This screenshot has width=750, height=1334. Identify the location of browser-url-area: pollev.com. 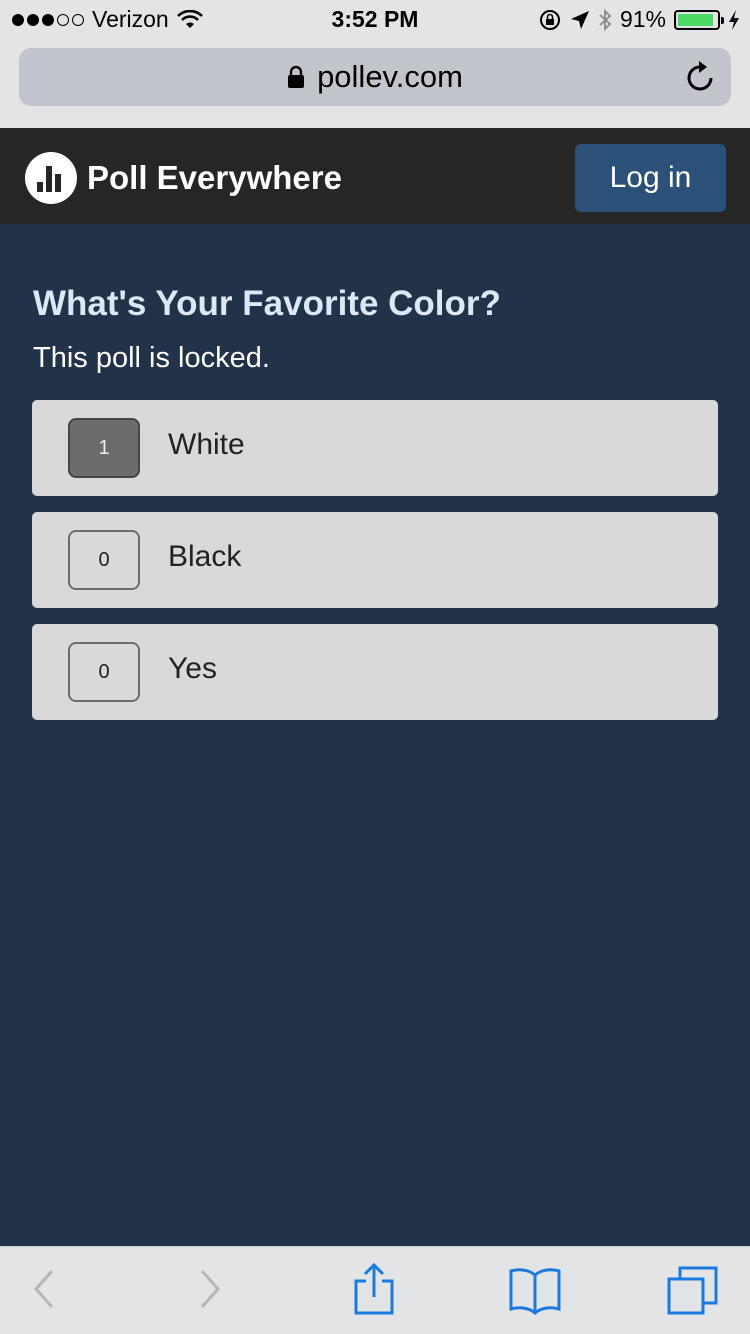
(375, 84).